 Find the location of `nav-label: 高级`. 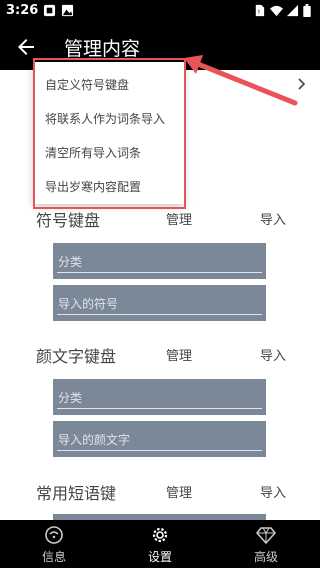

nav-label: 高级 is located at coordinates (265, 557).